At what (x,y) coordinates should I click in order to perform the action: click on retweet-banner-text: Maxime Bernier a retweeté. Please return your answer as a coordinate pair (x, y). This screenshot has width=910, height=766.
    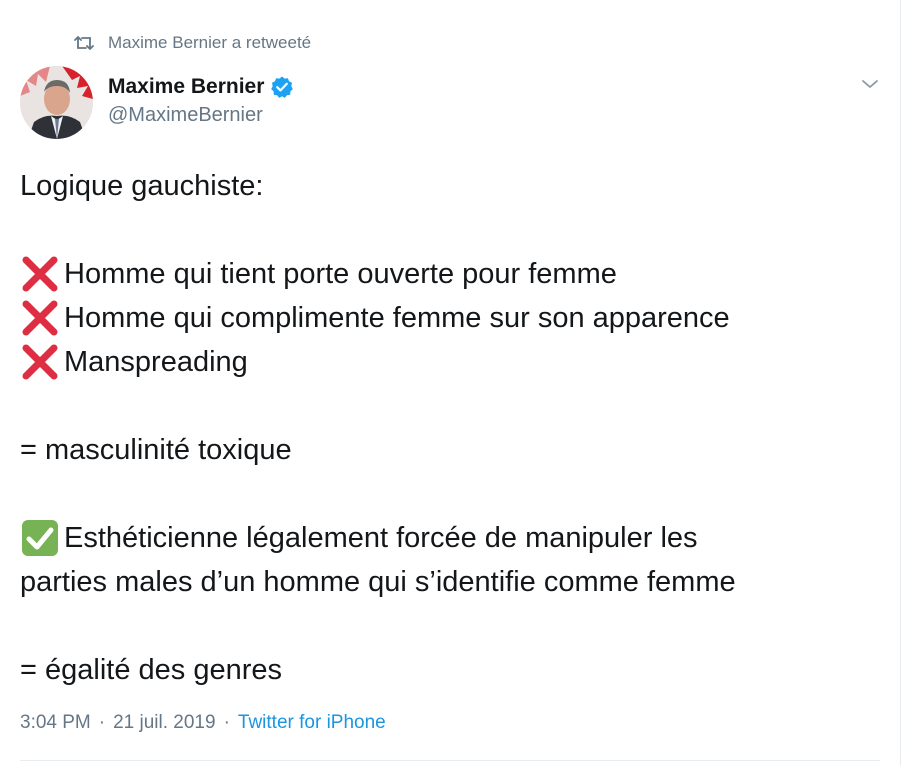
    Looking at the image, I should click on (209, 43).